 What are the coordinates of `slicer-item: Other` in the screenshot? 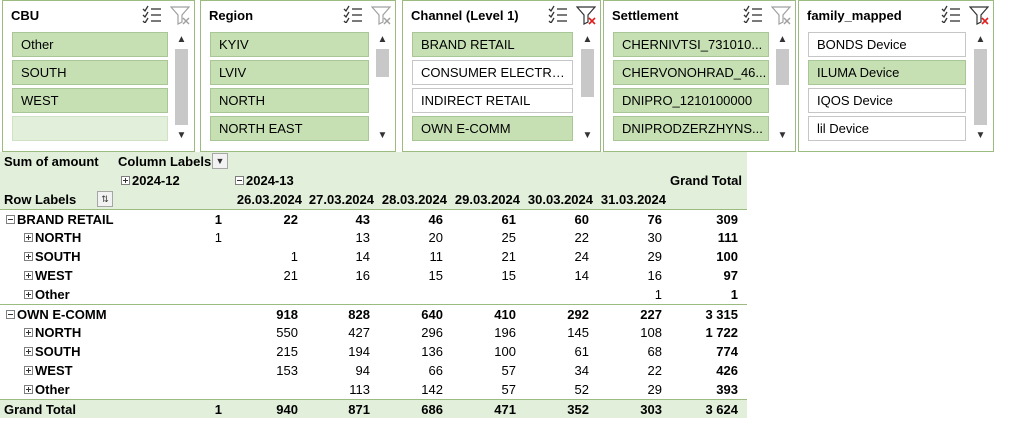 It's located at (90, 44).